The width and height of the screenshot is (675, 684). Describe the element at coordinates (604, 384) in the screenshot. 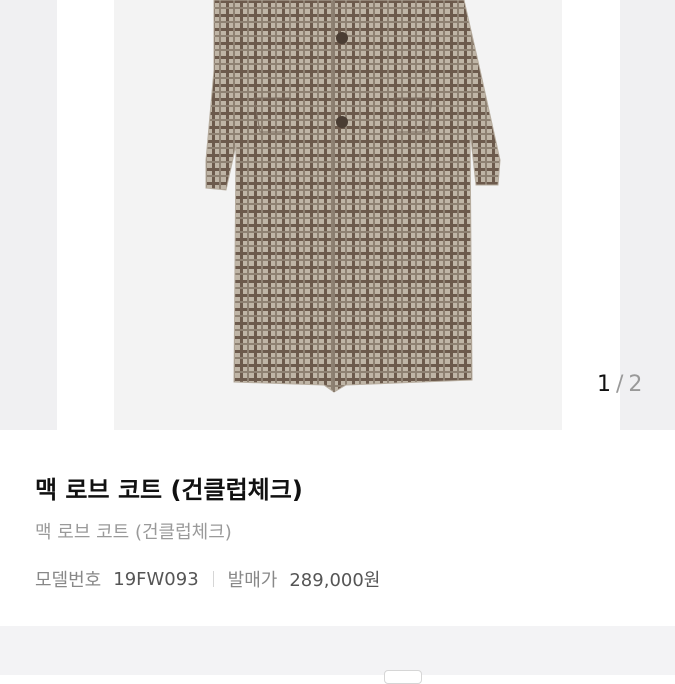

I see `image-counter-current: 1` at that location.